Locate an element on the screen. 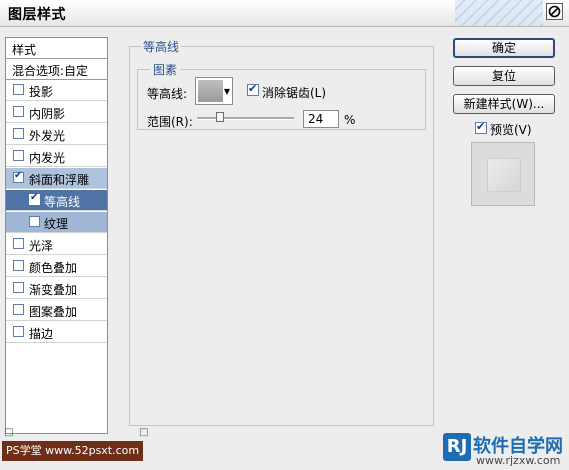 The image size is (569, 470). gradient-overlay-checkbox is located at coordinates (18, 287).